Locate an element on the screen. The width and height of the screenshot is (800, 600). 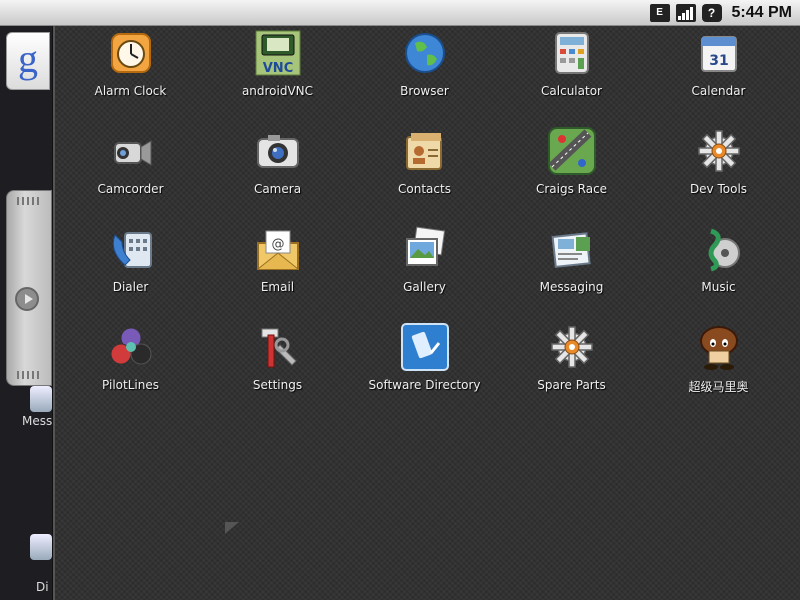
app-label: PilotLines is located at coordinates (130, 385).